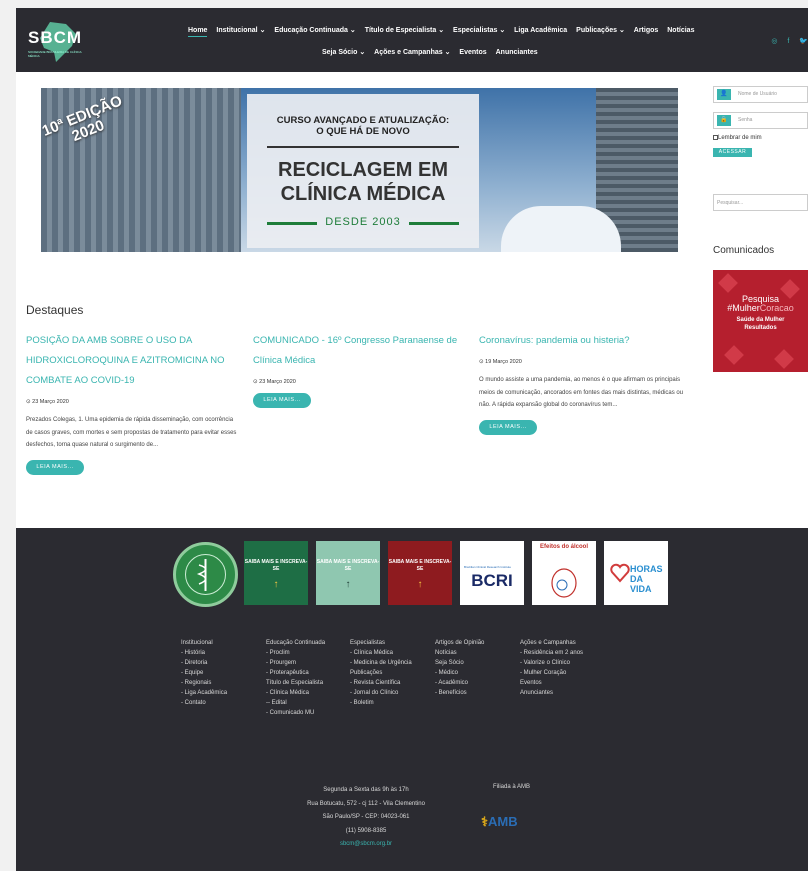 This screenshot has height=871, width=808. Describe the element at coordinates (499, 822) in the screenshot. I see `amb-logo: ⚕AMB` at that location.